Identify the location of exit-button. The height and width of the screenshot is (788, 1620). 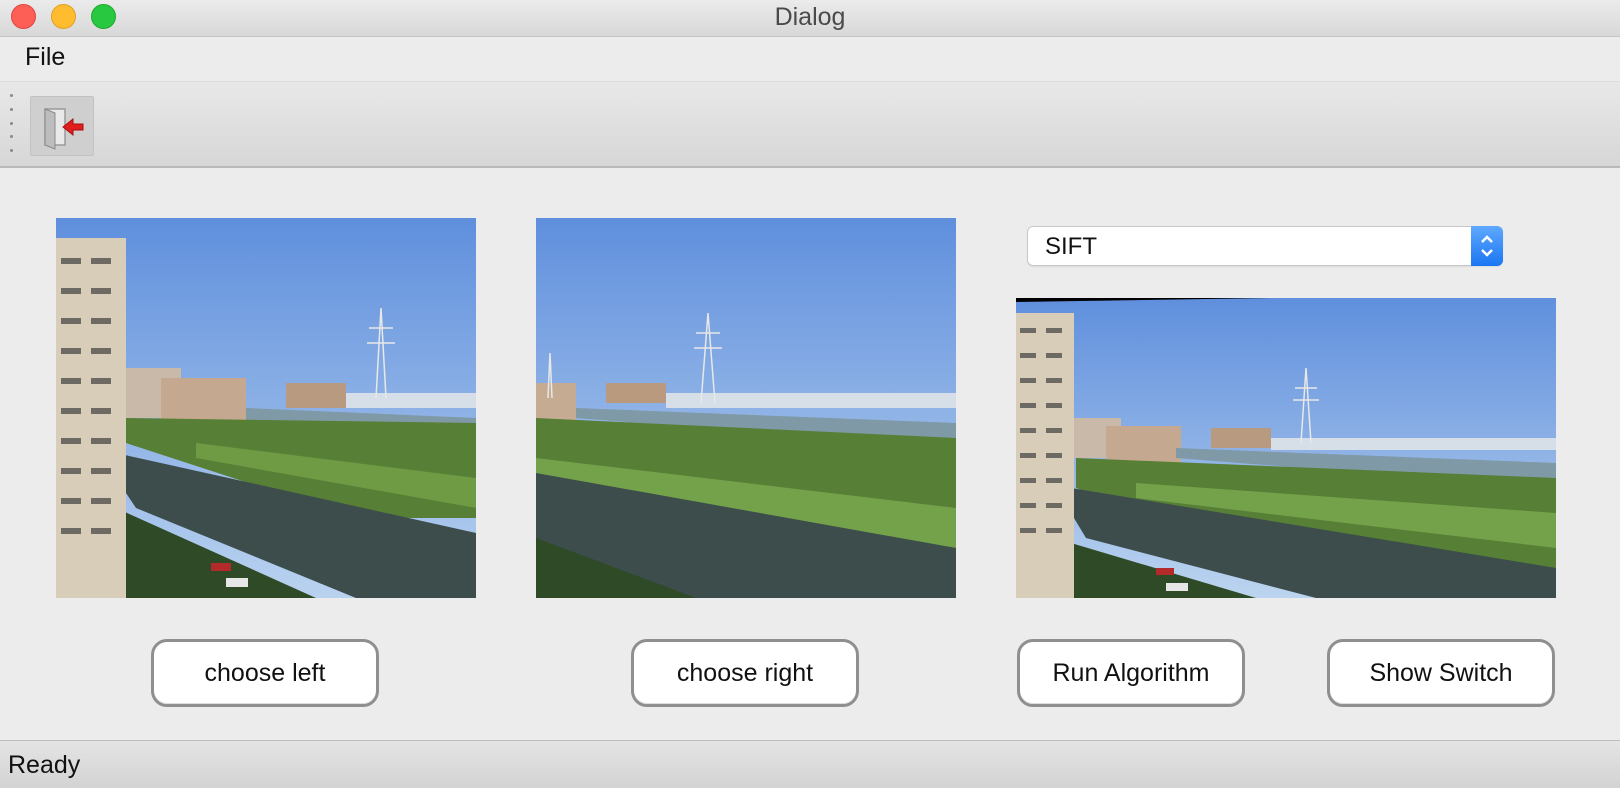
(62, 126).